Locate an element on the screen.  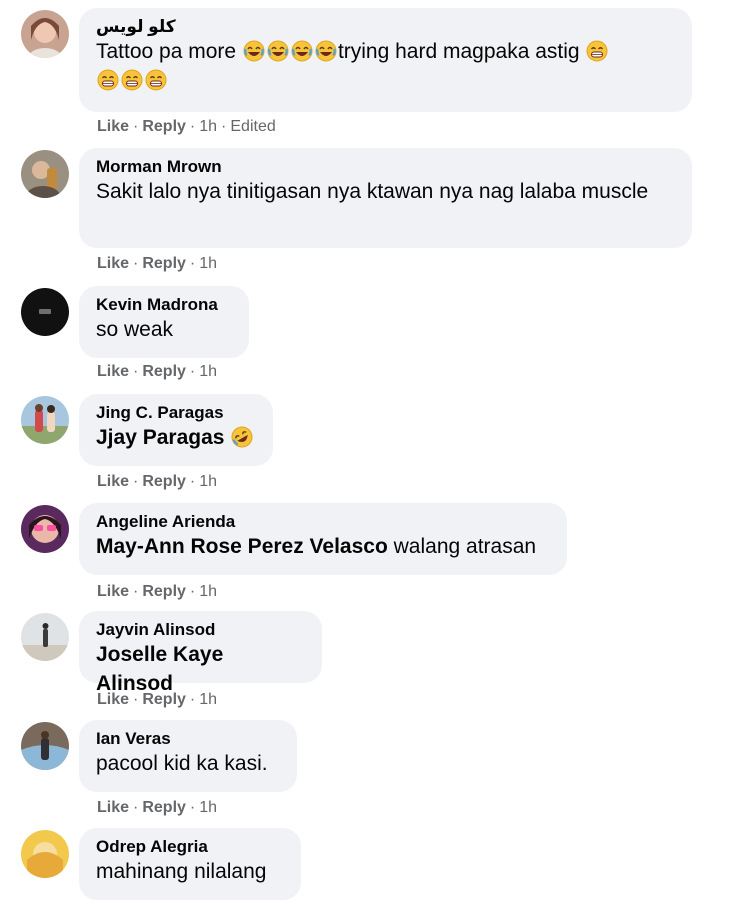
comment-bubble: Odrep Alegria mahinang nilalang is located at coordinates (190, 864).